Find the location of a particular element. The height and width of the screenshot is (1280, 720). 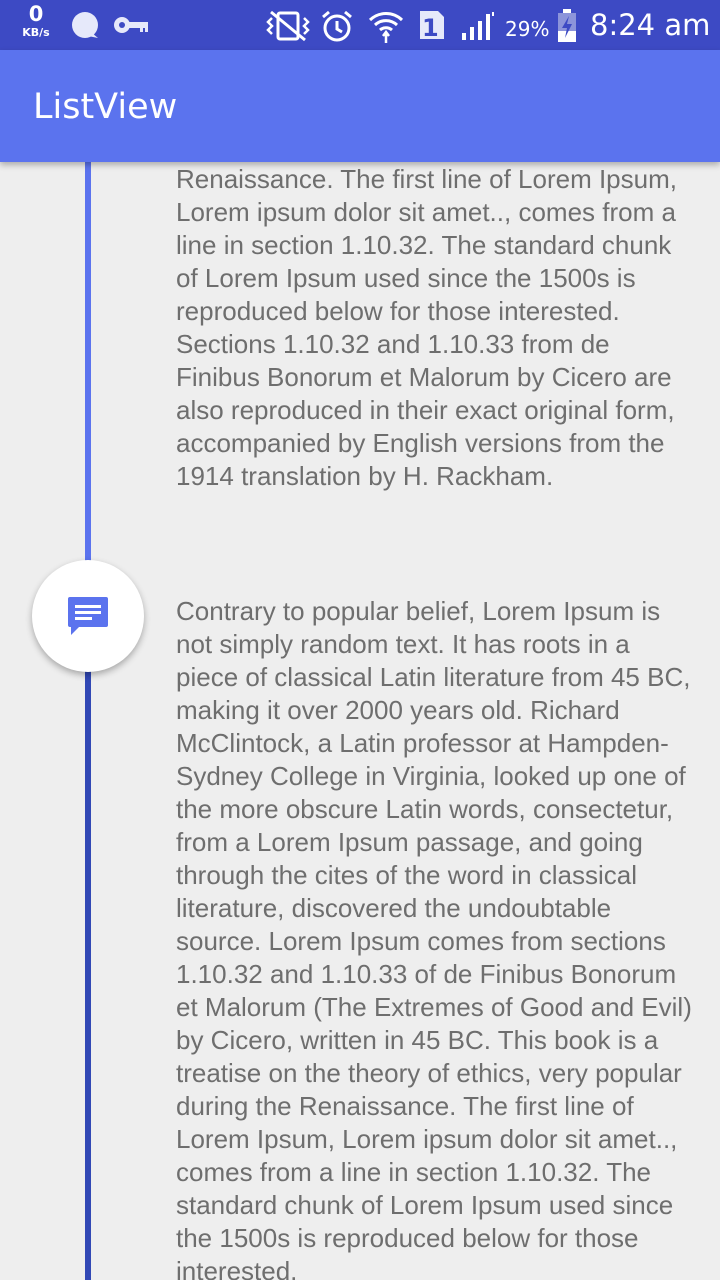

clock: 8:24 am is located at coordinates (650, 25).